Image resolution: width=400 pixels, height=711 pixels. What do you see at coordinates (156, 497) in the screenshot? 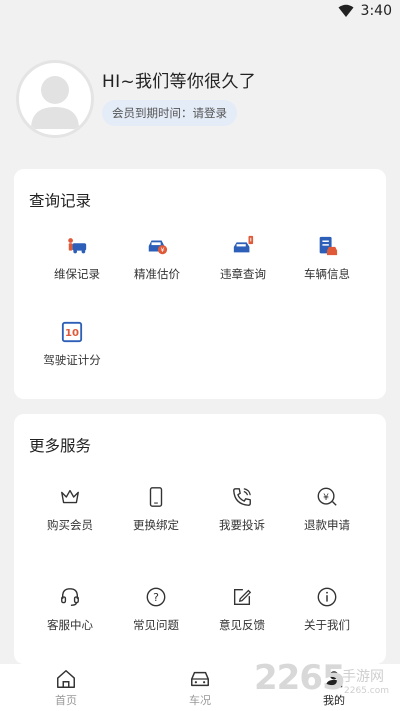
I see `phone-icon` at bounding box center [156, 497].